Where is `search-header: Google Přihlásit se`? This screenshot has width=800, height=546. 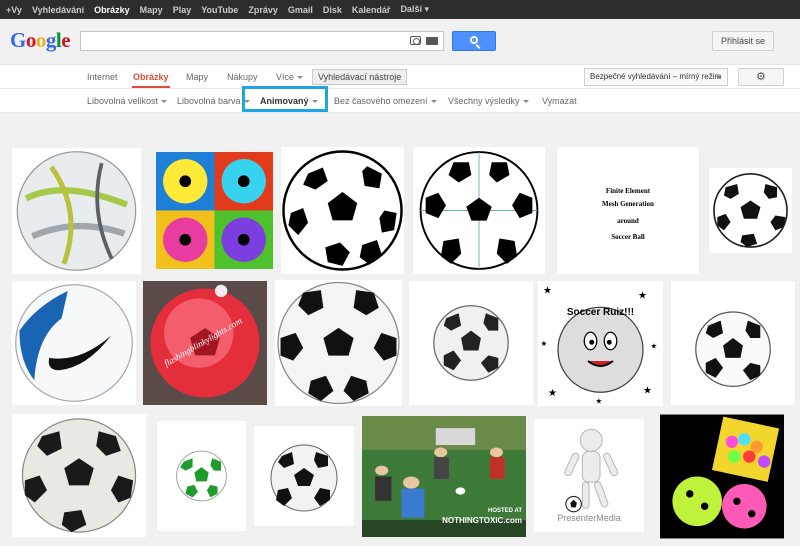 search-header: Google Přihlásit se is located at coordinates (400, 42).